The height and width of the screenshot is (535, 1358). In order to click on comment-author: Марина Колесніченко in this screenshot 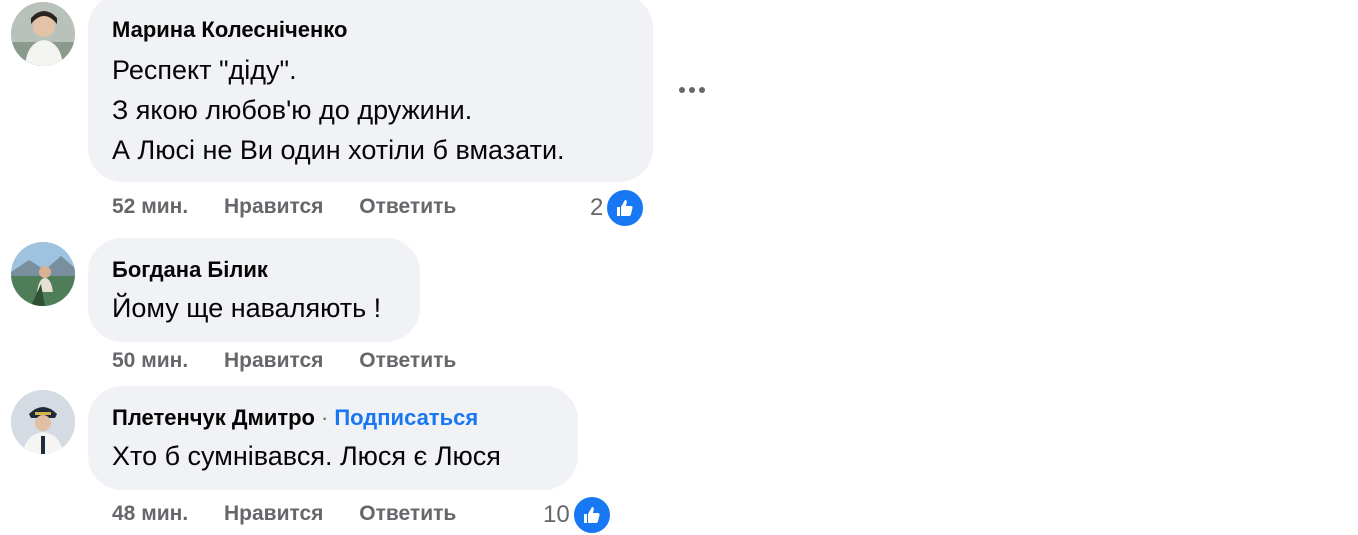, I will do `click(370, 30)`.